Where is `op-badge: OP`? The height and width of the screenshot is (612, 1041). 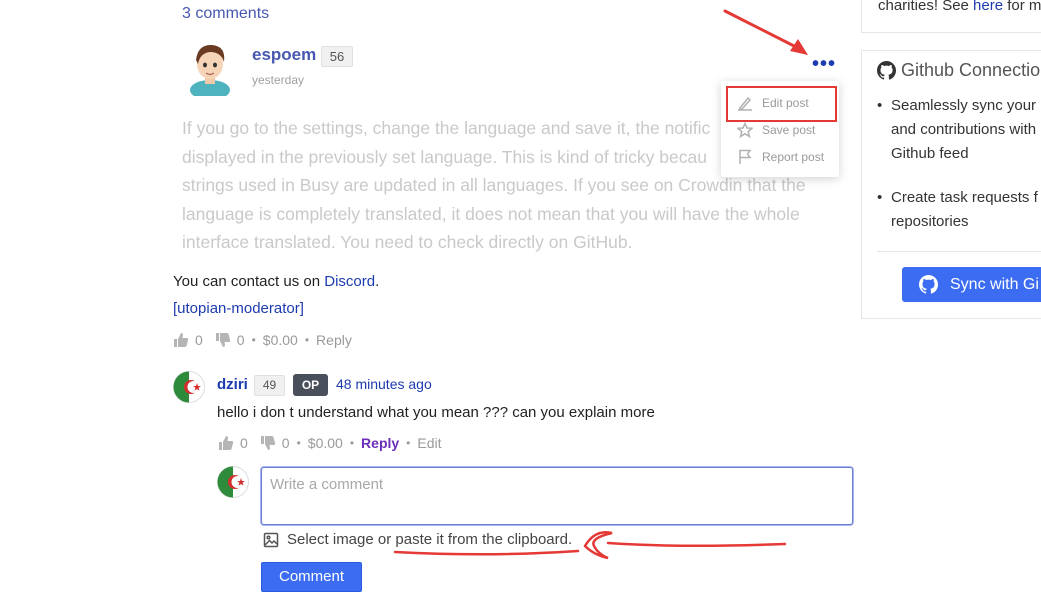
op-badge: OP is located at coordinates (310, 385).